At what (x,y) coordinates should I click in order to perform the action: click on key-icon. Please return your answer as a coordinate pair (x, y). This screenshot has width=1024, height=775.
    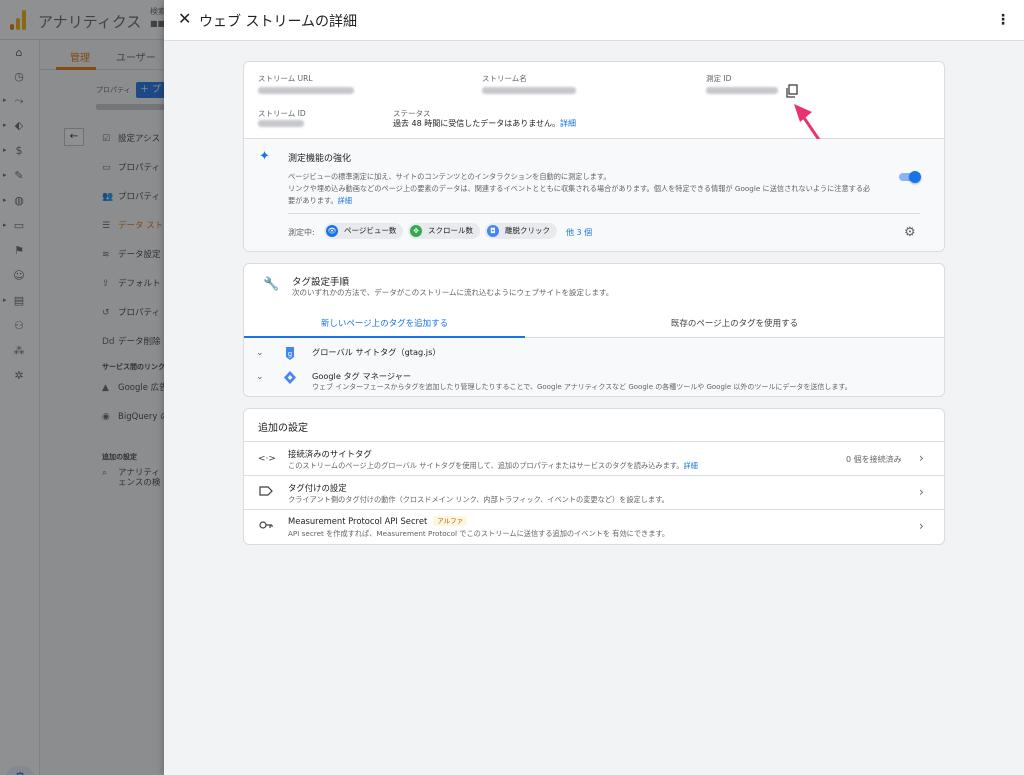
    Looking at the image, I should click on (266, 527).